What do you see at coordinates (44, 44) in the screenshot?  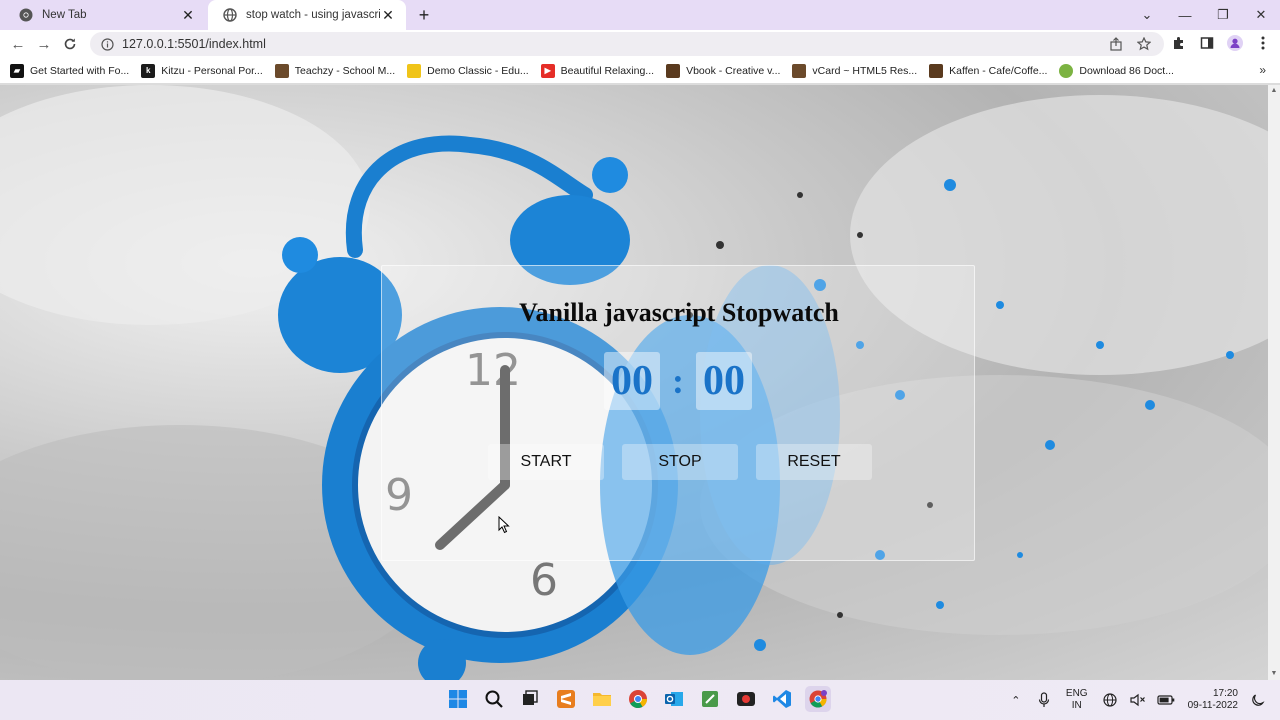 I see `forward-button: →` at bounding box center [44, 44].